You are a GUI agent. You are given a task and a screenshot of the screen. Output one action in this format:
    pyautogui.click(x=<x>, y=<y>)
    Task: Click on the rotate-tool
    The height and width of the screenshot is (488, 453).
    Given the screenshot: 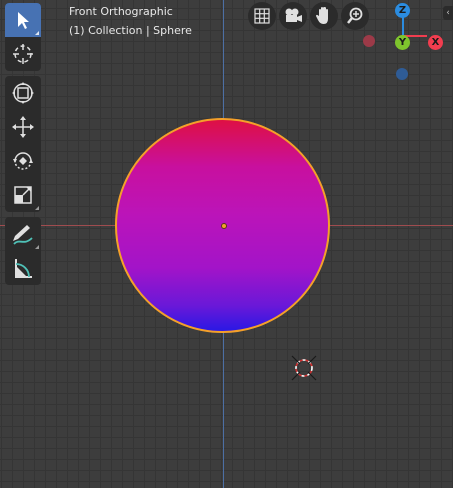 What is the action you would take?
    pyautogui.click(x=23, y=161)
    